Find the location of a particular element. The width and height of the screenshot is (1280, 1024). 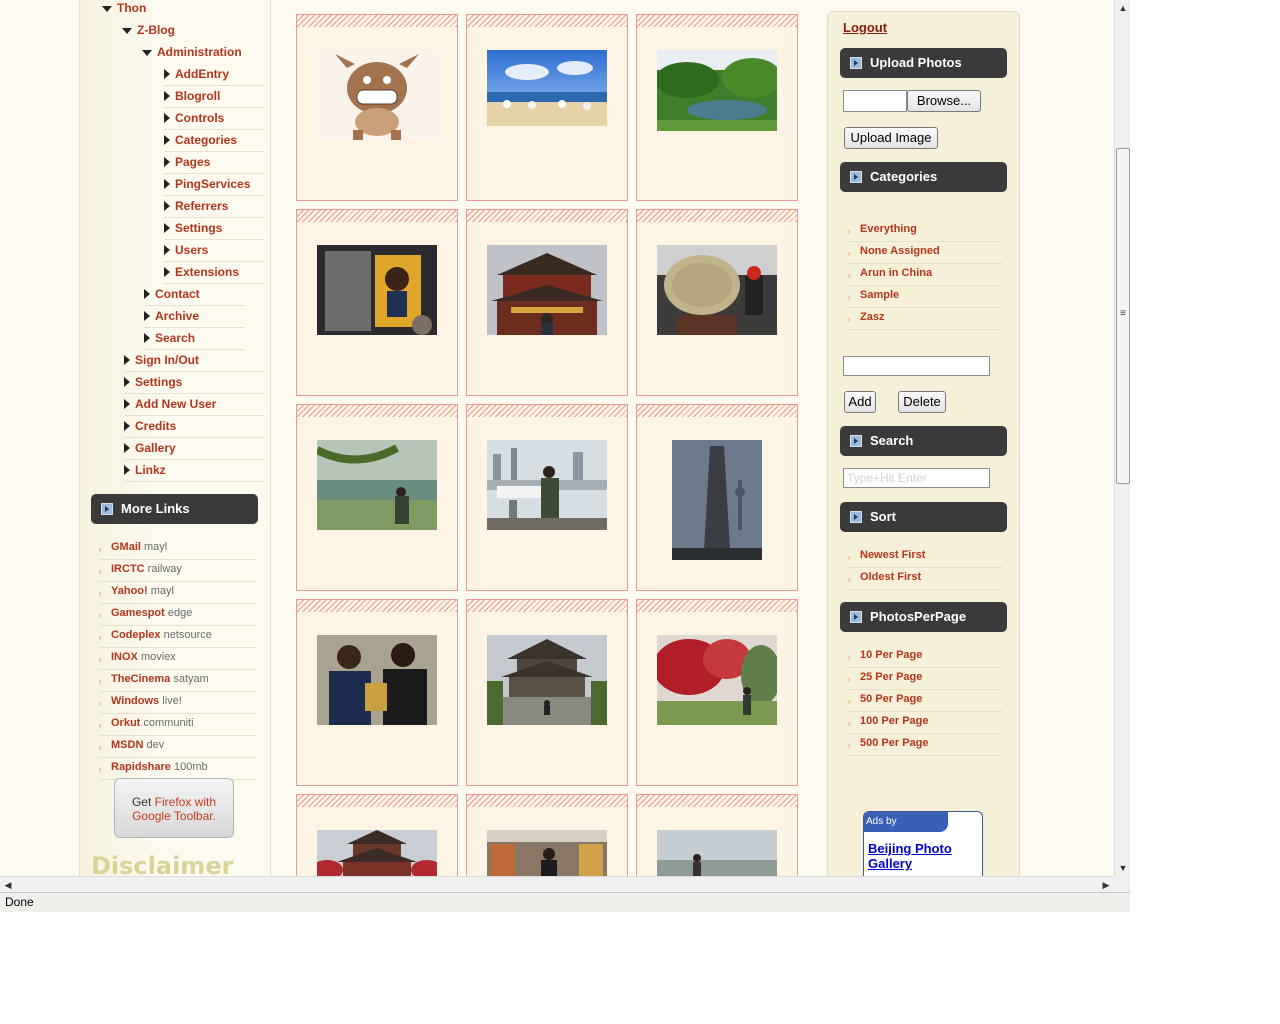

photo-bobblehead is located at coordinates (377, 290).